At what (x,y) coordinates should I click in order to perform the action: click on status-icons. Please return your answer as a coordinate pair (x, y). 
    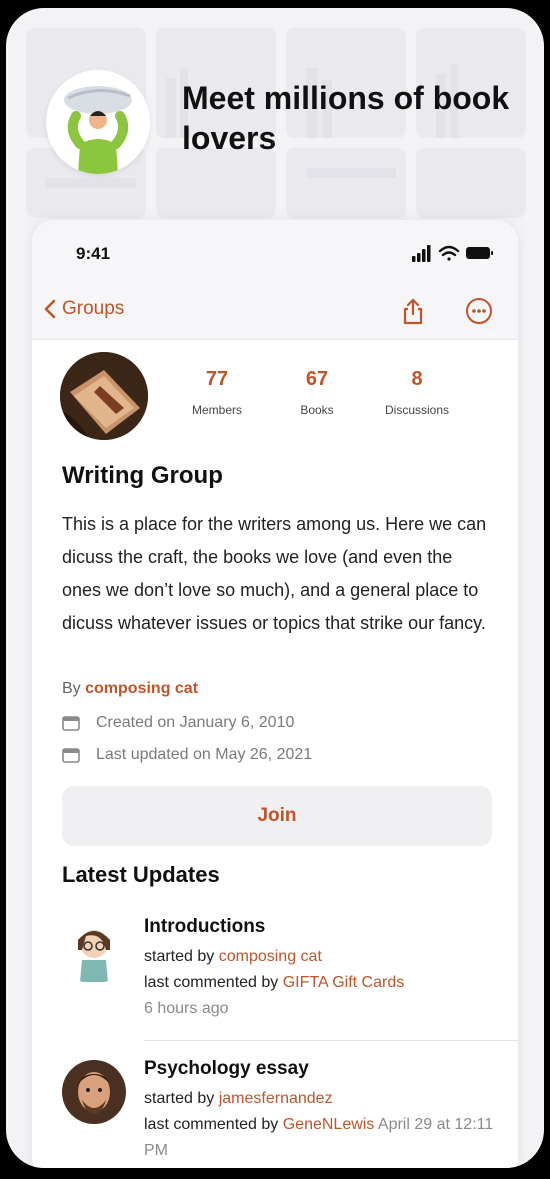
    Looking at the image, I should click on (452, 253).